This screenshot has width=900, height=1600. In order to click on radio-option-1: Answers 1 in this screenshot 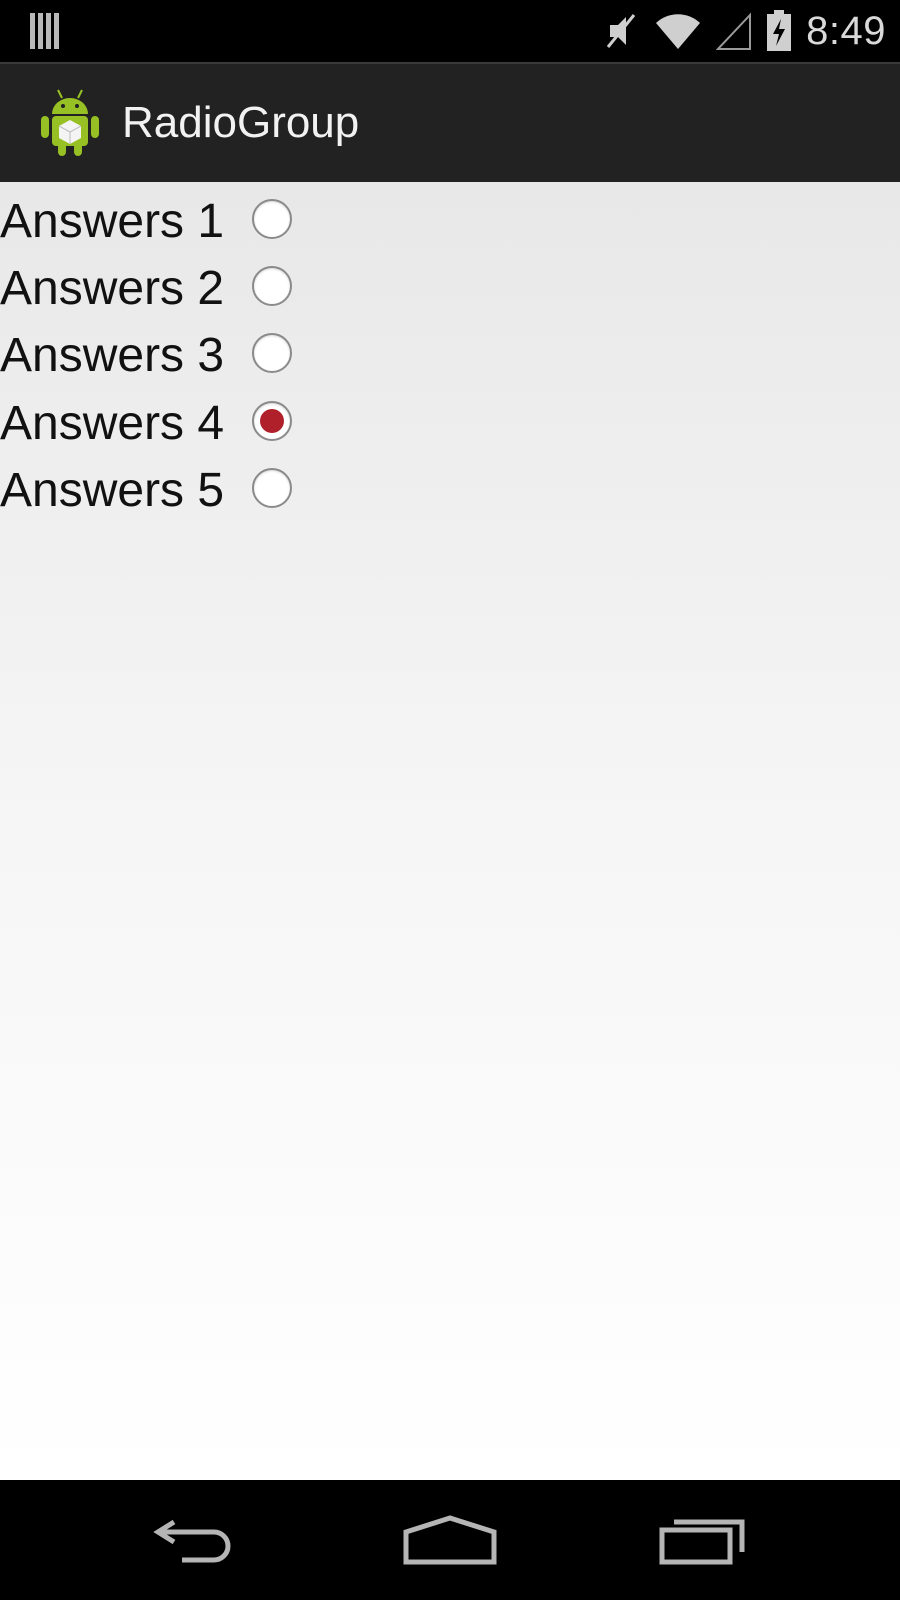, I will do `click(146, 221)`.